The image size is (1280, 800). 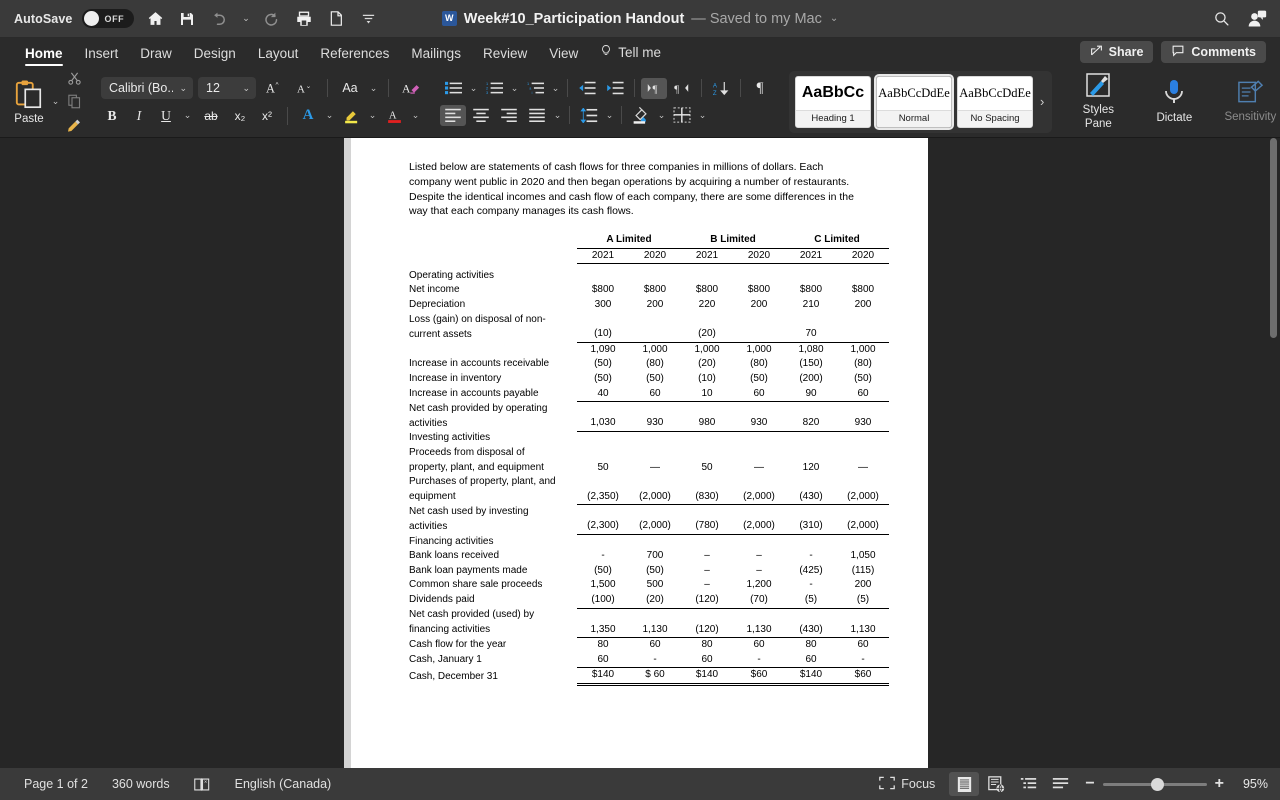 I want to click on row-value: 1,000, so click(x=759, y=349).